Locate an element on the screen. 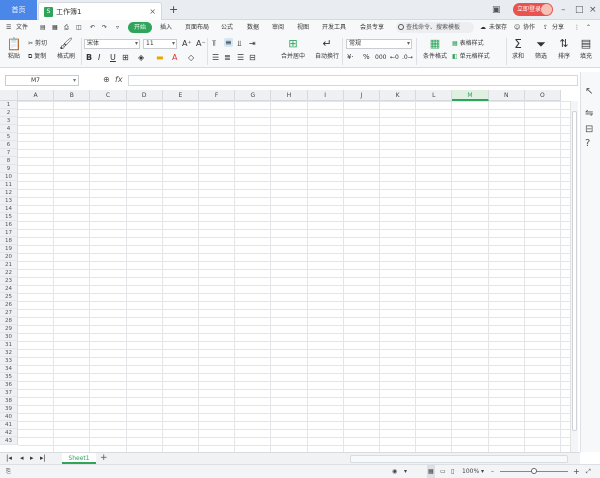  sort-button: ⇅ 排序 is located at coordinates (564, 48).